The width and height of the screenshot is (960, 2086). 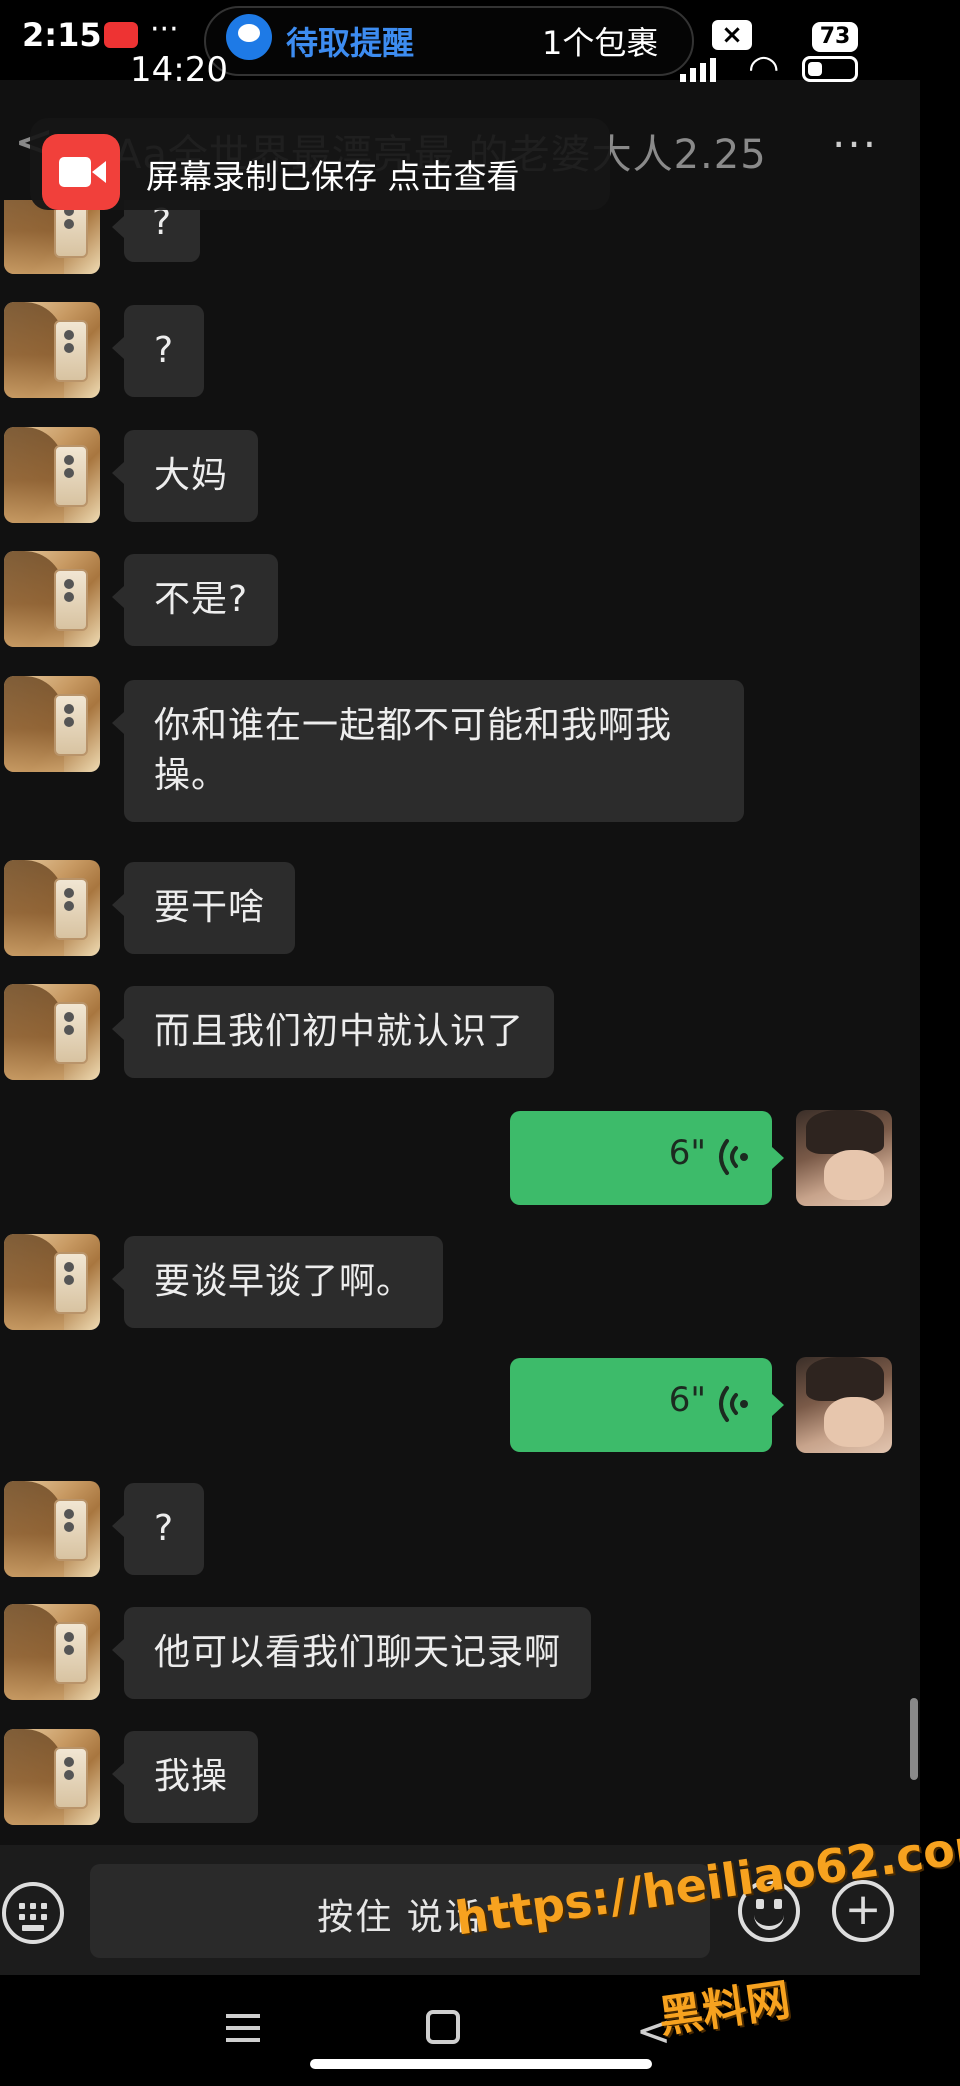 What do you see at coordinates (830, 69) in the screenshot?
I see `battery-low-icon` at bounding box center [830, 69].